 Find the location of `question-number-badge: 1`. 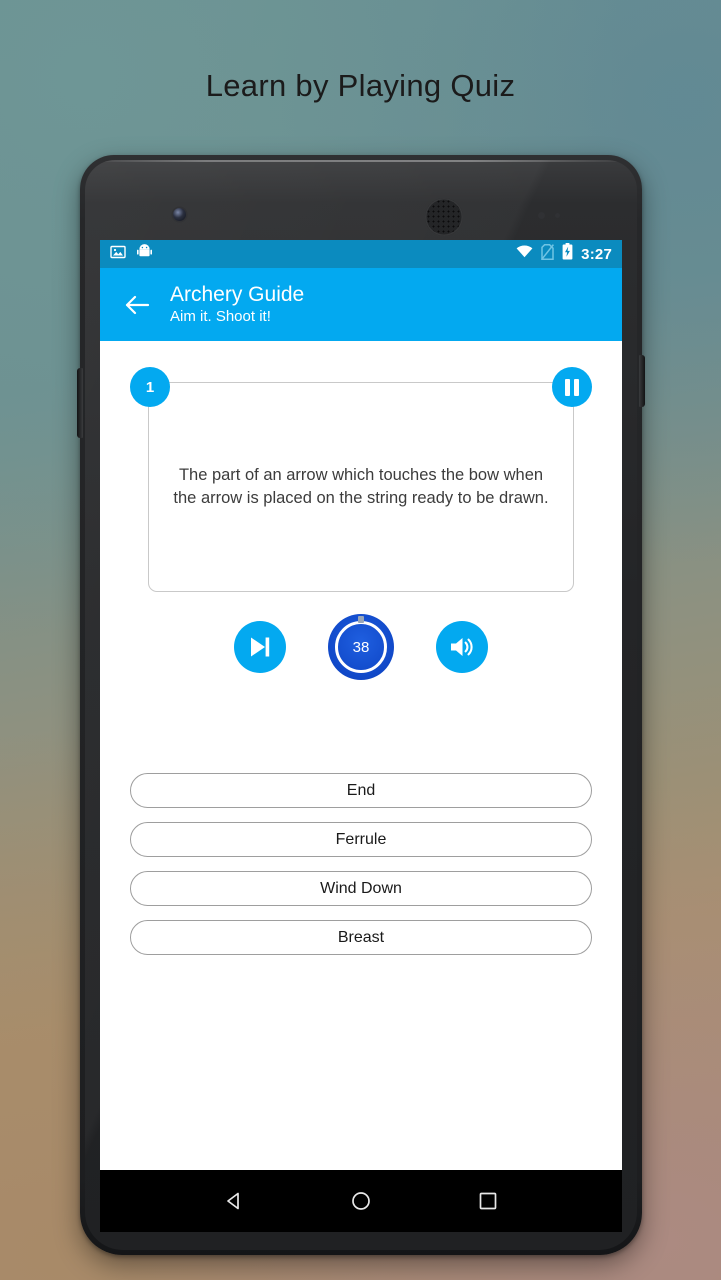

question-number-badge: 1 is located at coordinates (150, 387).